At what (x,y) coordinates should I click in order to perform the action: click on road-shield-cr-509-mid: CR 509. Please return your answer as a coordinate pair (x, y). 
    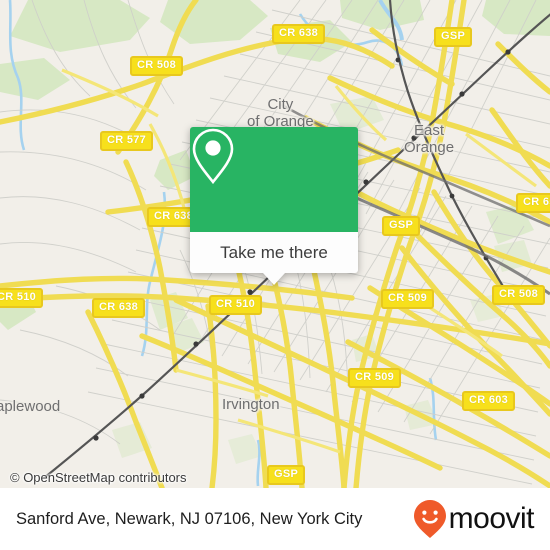
    Looking at the image, I should click on (408, 299).